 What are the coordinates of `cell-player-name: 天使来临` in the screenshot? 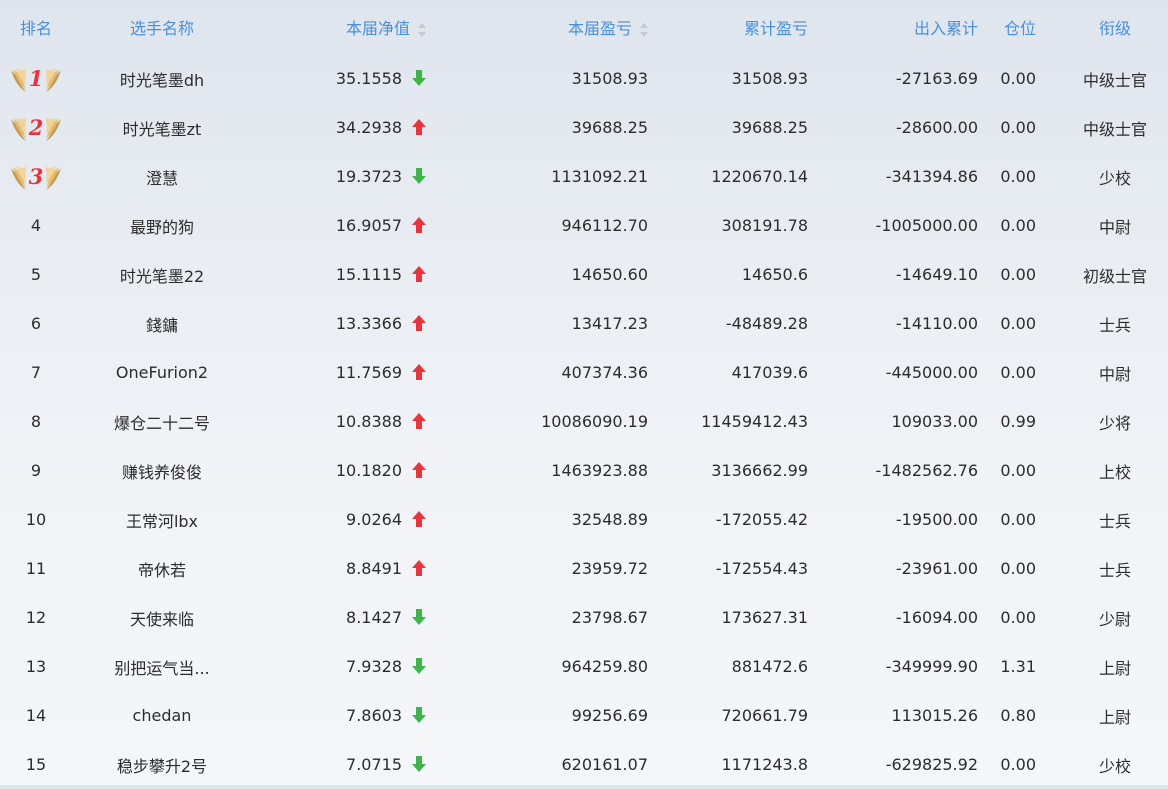 It's located at (162, 617).